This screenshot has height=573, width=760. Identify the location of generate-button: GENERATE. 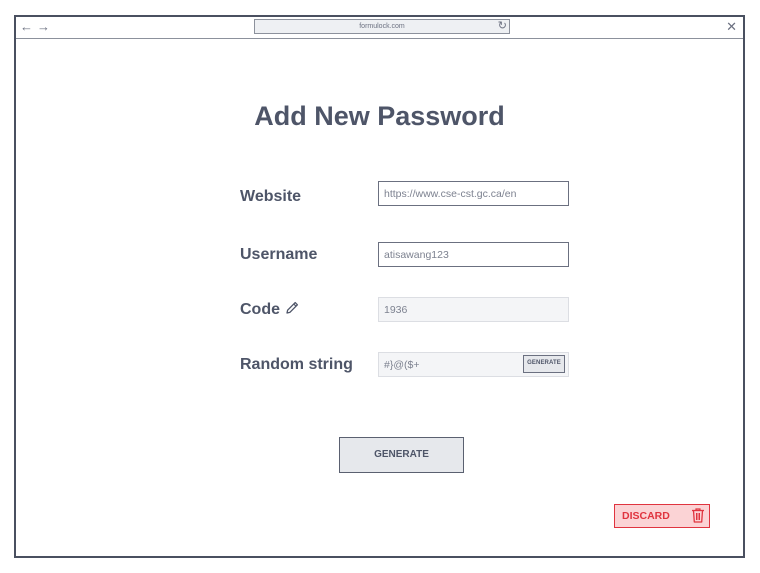
(401, 455).